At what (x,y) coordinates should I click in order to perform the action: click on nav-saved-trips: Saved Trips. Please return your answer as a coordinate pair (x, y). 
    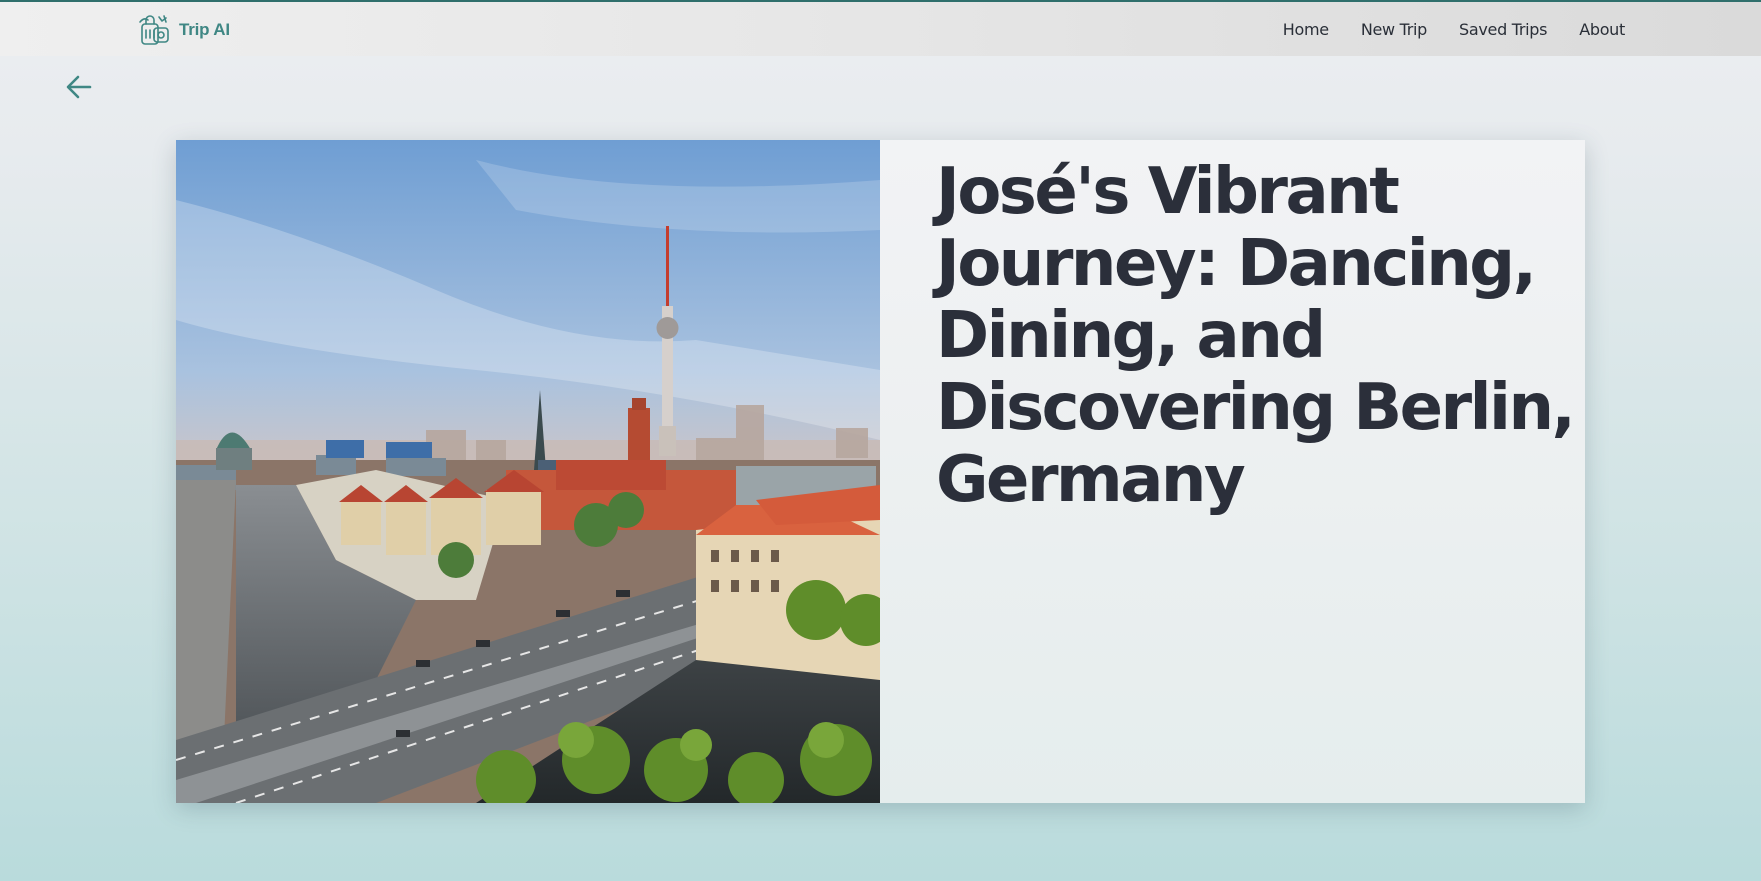
    Looking at the image, I should click on (1503, 29).